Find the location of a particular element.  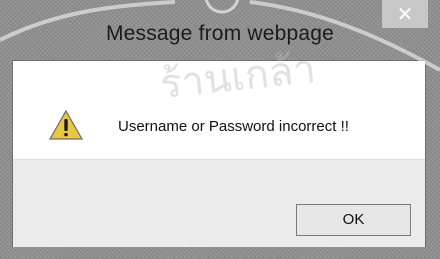

warning-icon is located at coordinates (66, 124).